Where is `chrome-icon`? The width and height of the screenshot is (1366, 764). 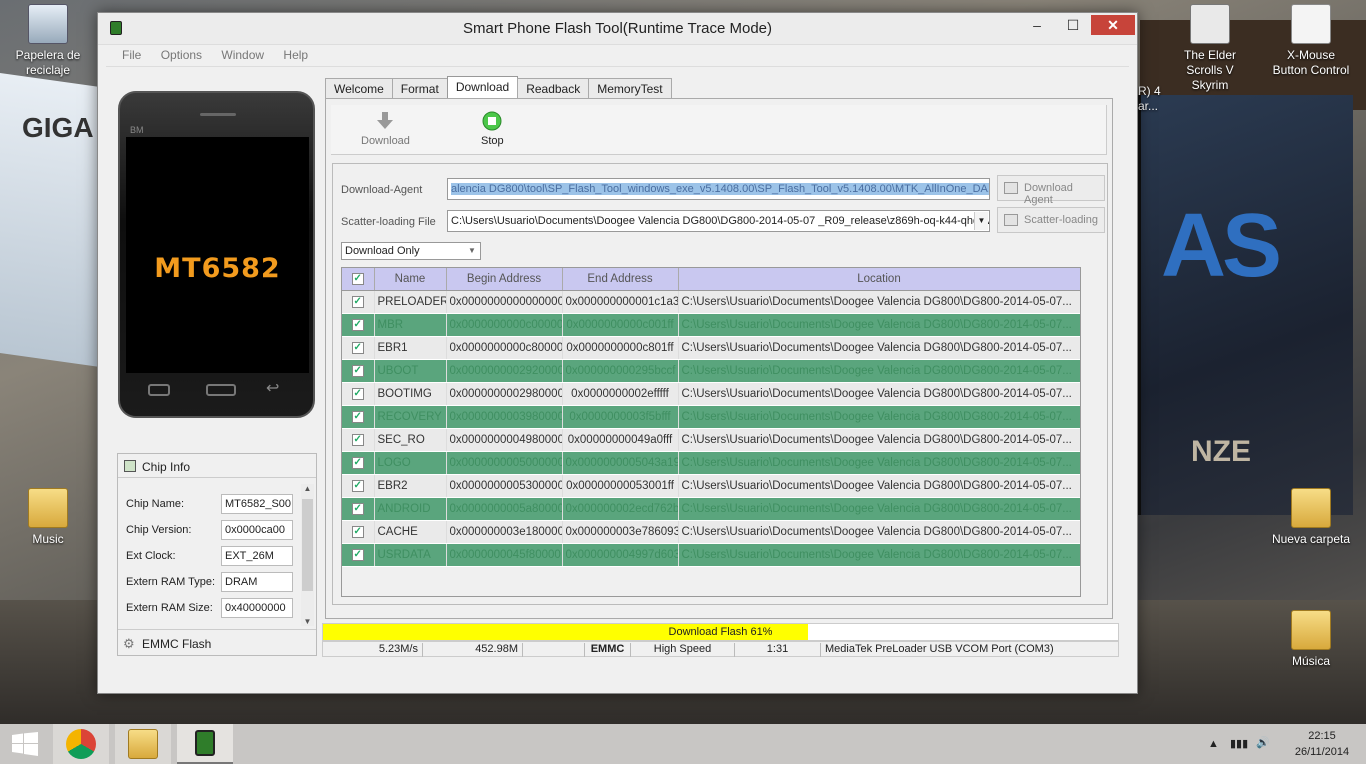
chrome-icon is located at coordinates (81, 744).